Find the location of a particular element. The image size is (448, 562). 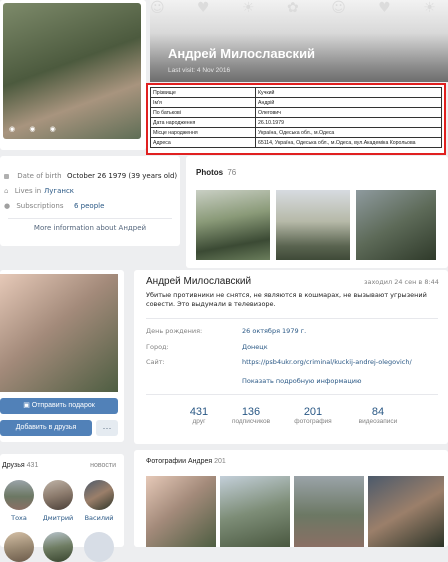

stat-photos: 201 фотография is located at coordinates (313, 415).